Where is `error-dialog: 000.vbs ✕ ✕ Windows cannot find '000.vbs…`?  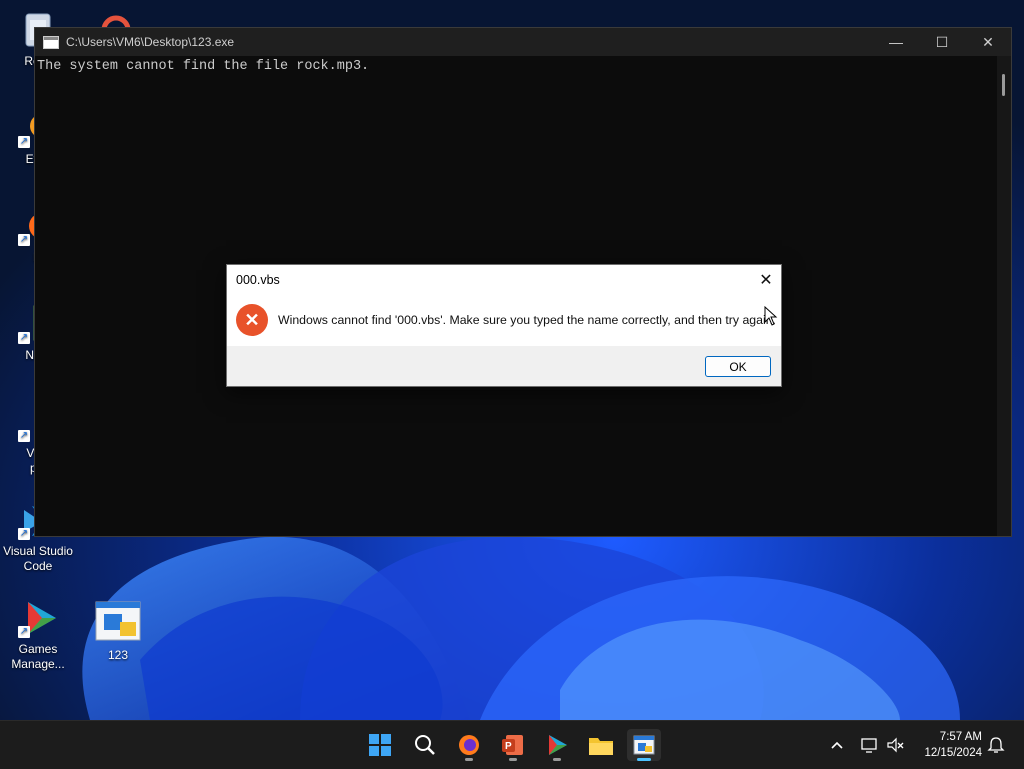
error-dialog: 000.vbs ✕ ✕ Windows cannot find '000.vbs… is located at coordinates (504, 325).